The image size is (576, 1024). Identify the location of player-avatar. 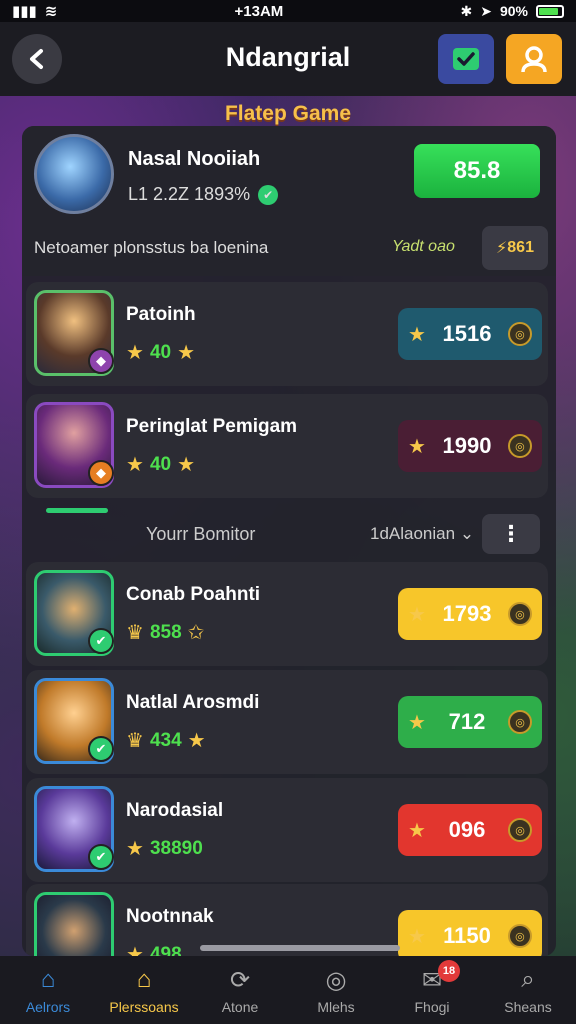
(74, 924).